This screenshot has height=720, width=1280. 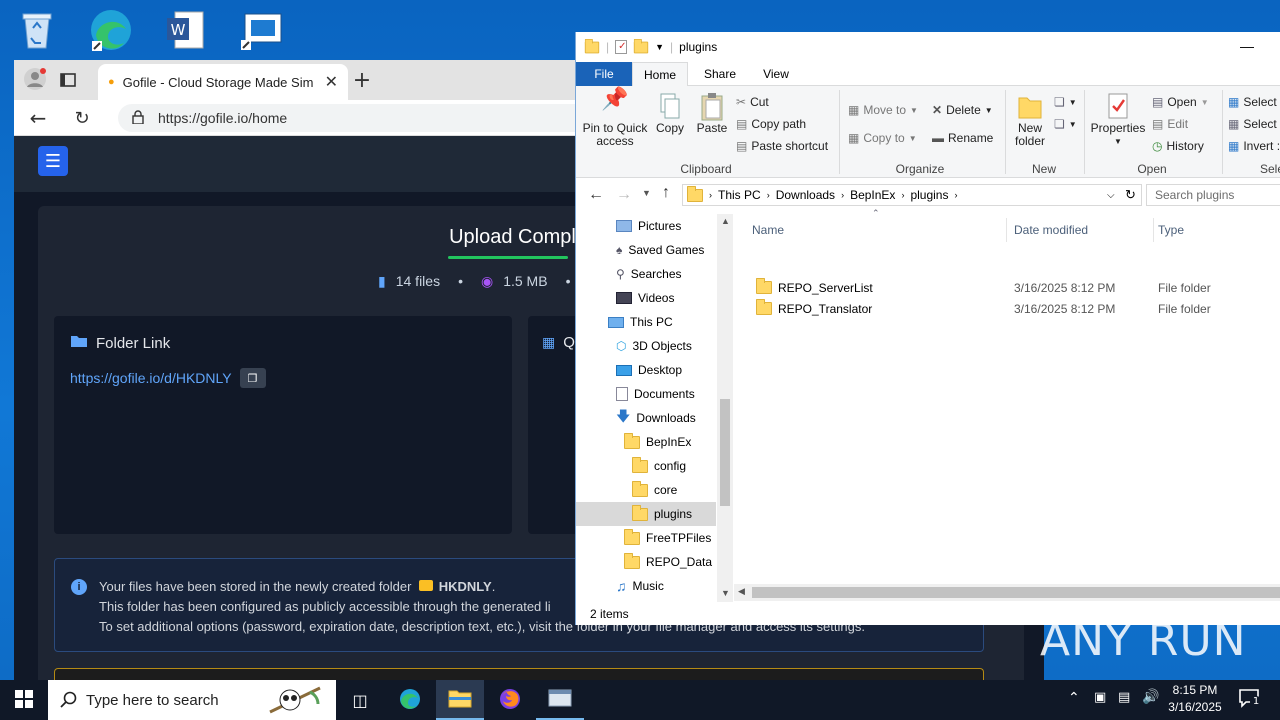 What do you see at coordinates (1100, 697) in the screenshot?
I see `security-icon: ▣` at bounding box center [1100, 697].